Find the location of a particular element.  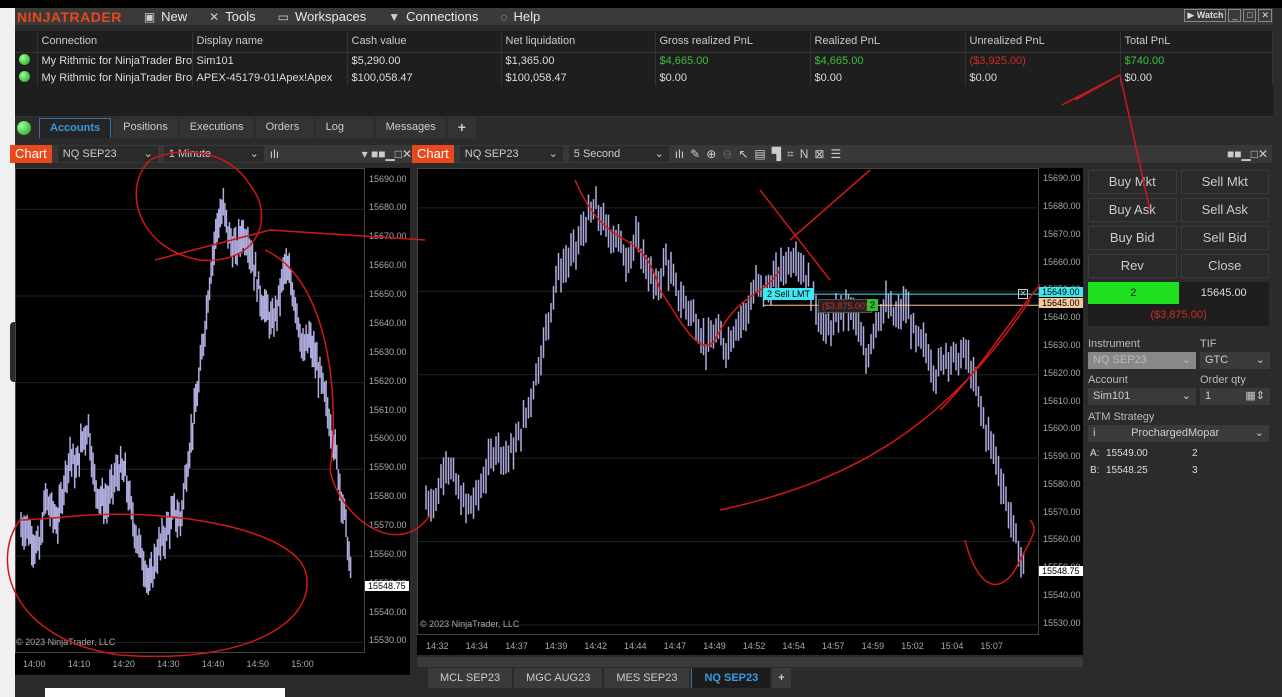

menu-label: Help is located at coordinates (527, 16).